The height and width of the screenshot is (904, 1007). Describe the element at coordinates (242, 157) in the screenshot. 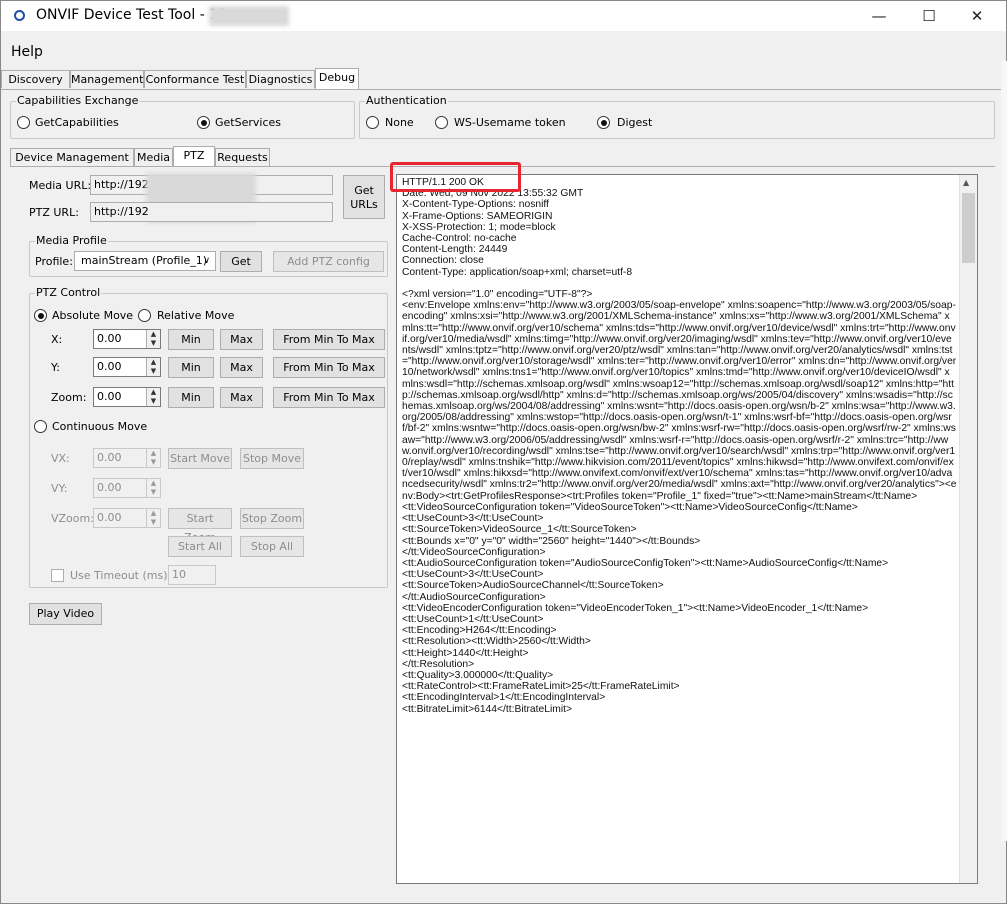

I see `tab-requests: Requests` at that location.